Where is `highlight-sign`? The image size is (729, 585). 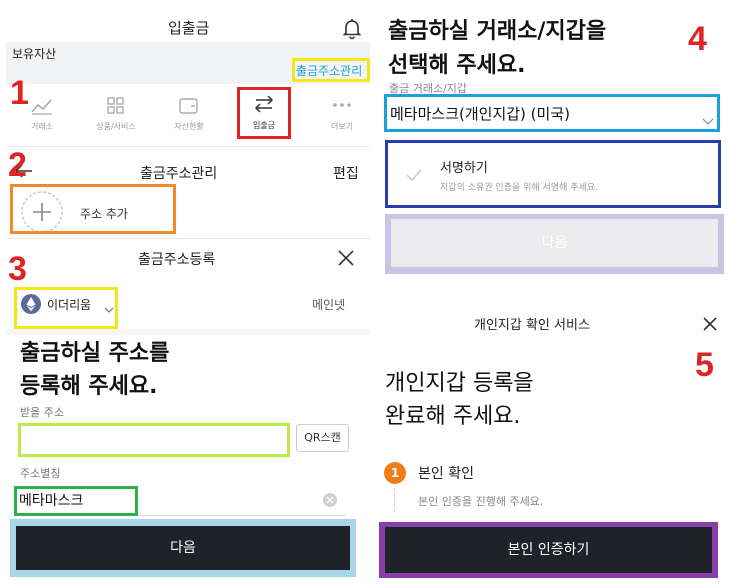
highlight-sign is located at coordinates (553, 174).